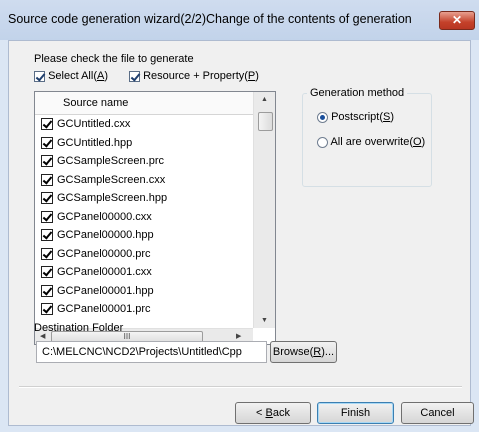  I want to click on file-name: GCUntitled.hpp, so click(95, 142).